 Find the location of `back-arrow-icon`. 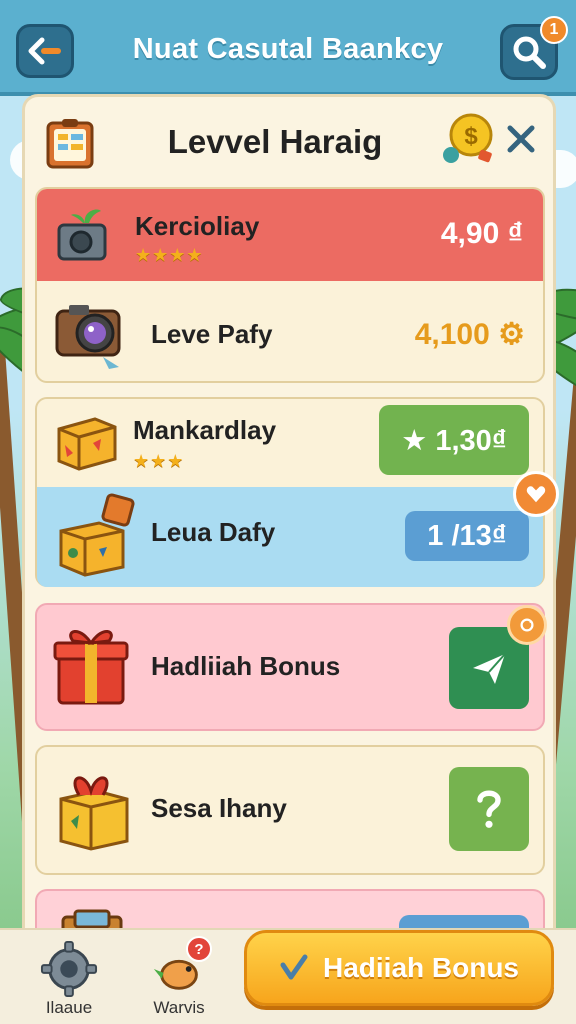

back-arrow-icon is located at coordinates (44, 51).